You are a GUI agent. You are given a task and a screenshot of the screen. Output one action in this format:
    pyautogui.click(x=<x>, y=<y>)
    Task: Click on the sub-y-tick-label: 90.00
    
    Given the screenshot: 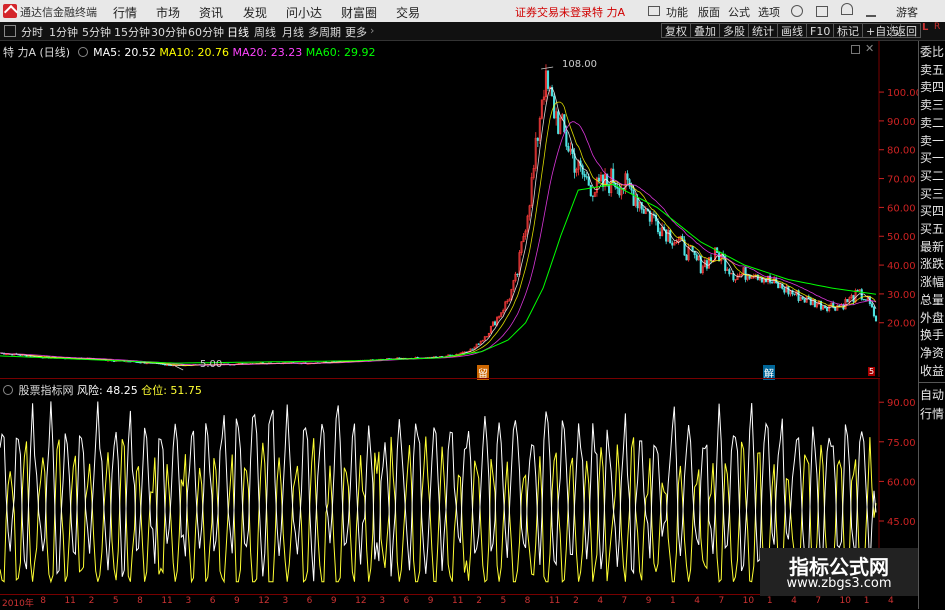 What is the action you would take?
    pyautogui.click(x=901, y=403)
    